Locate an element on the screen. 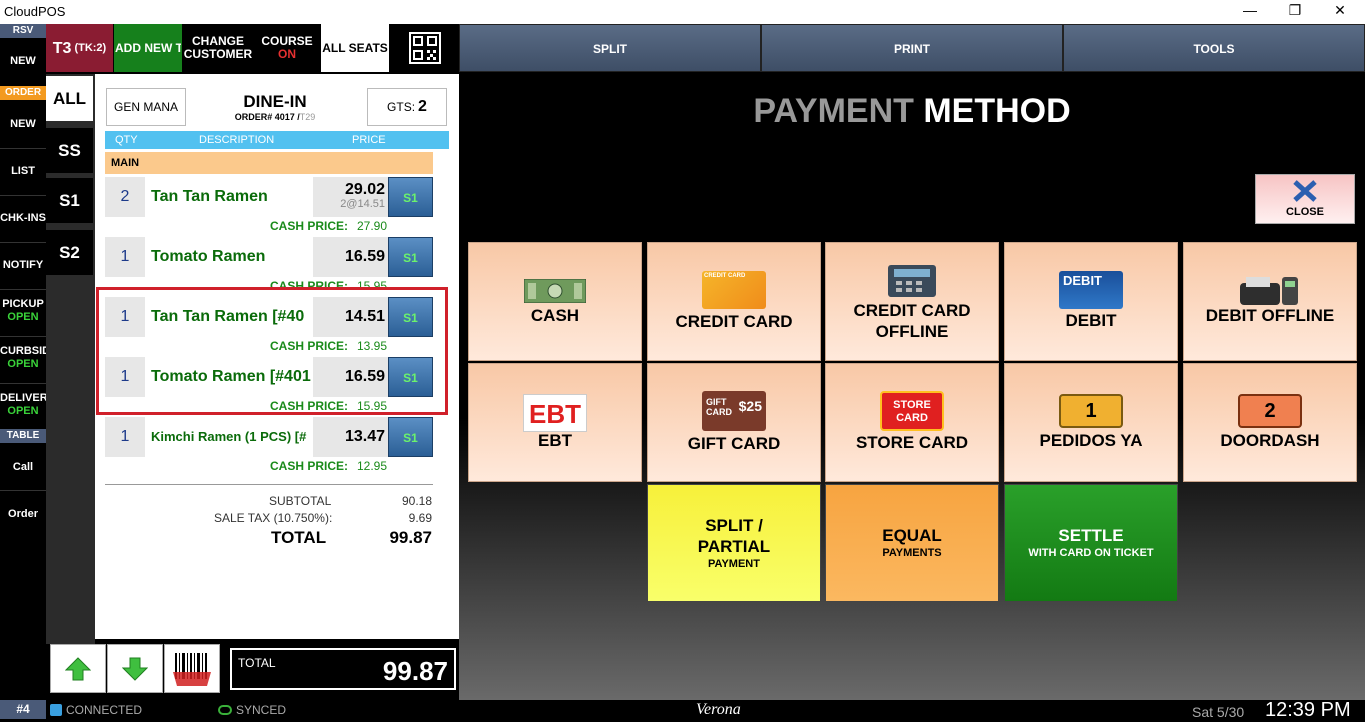 The height and width of the screenshot is (722, 1365). ebt-button: EBT EBT is located at coordinates (555, 422).